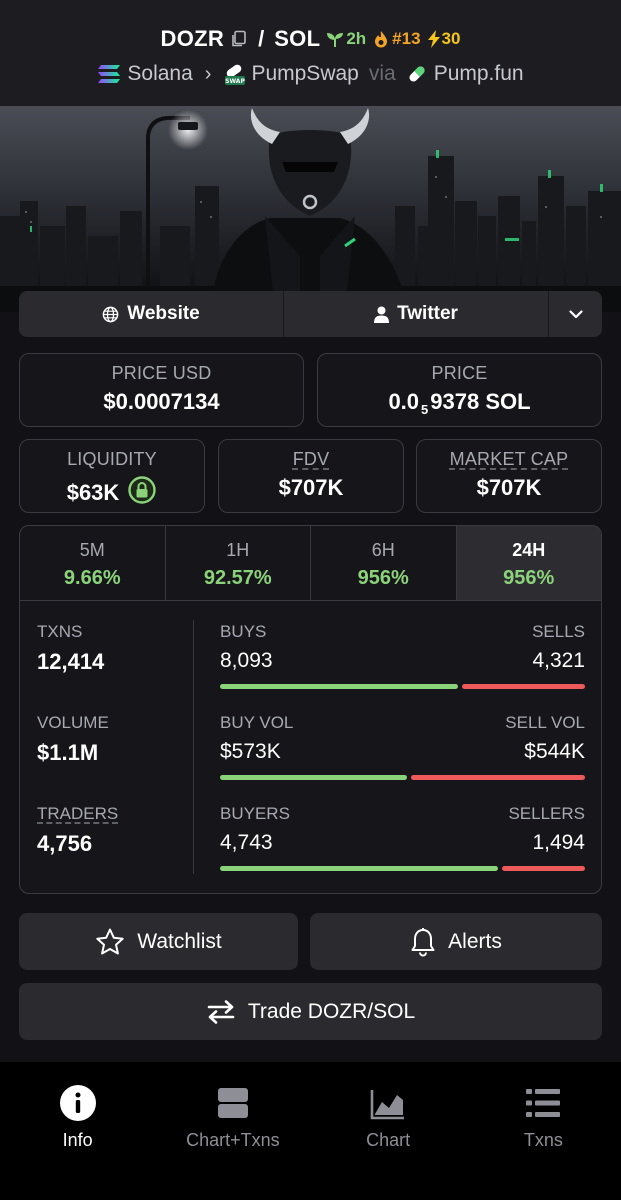 This screenshot has height=1200, width=621. I want to click on social-links-bar: Website Twitter, so click(310, 314).